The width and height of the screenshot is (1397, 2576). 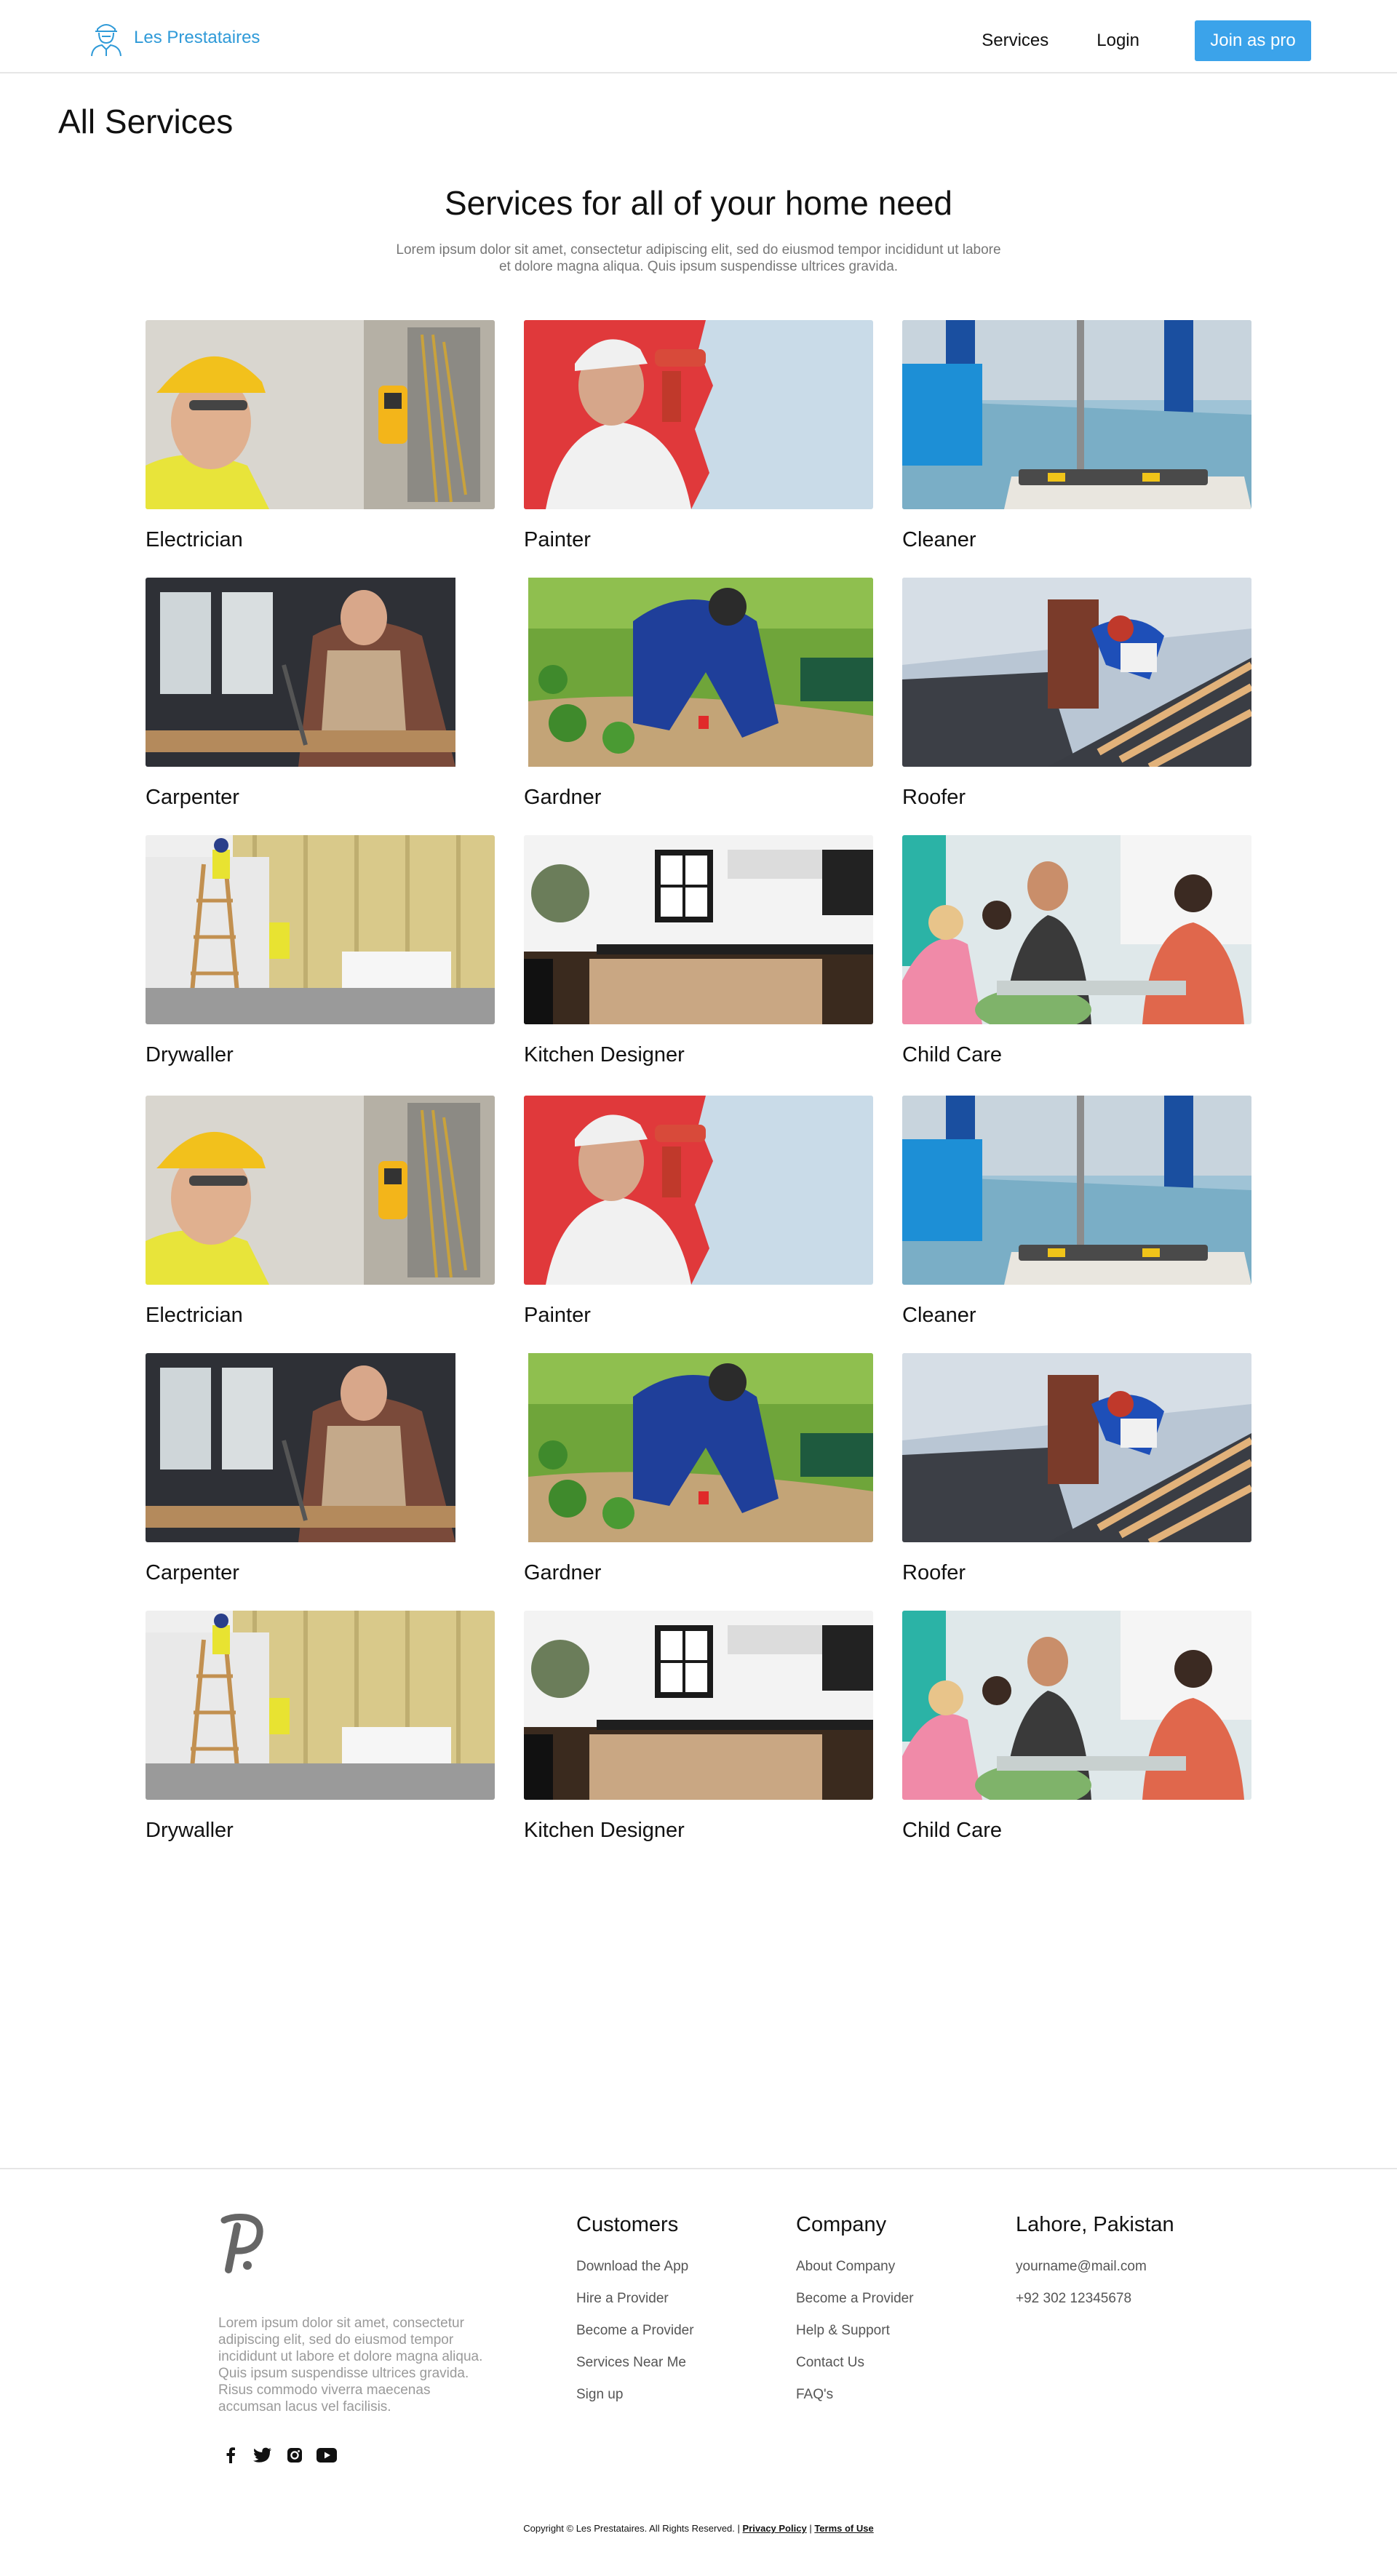 What do you see at coordinates (263, 2455) in the screenshot?
I see `twitter-icon` at bounding box center [263, 2455].